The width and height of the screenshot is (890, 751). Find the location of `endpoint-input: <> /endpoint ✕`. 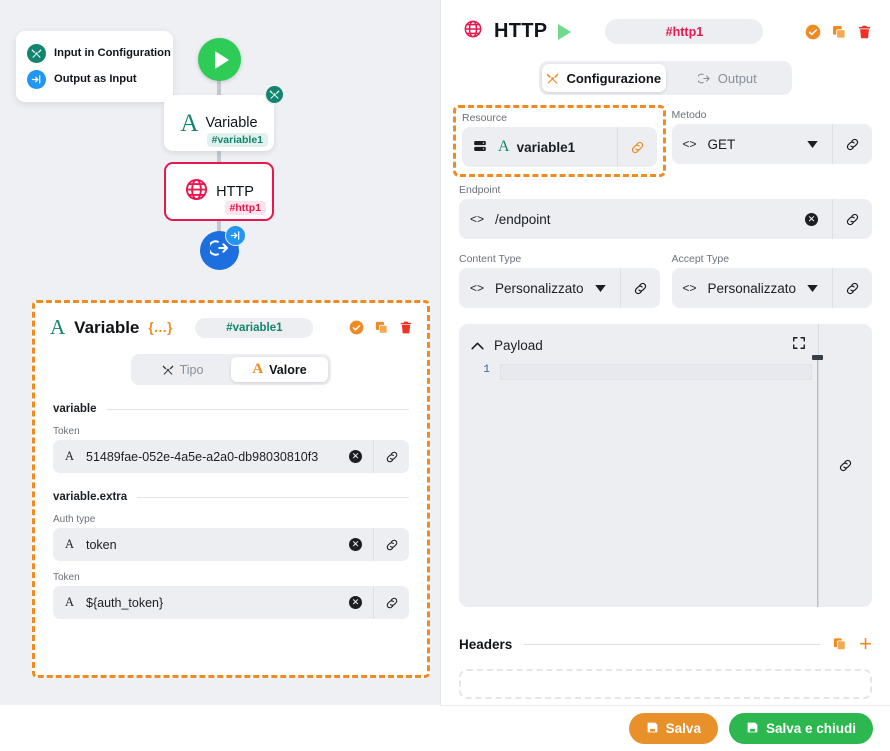

endpoint-input: <> /endpoint ✕ is located at coordinates (665, 219).